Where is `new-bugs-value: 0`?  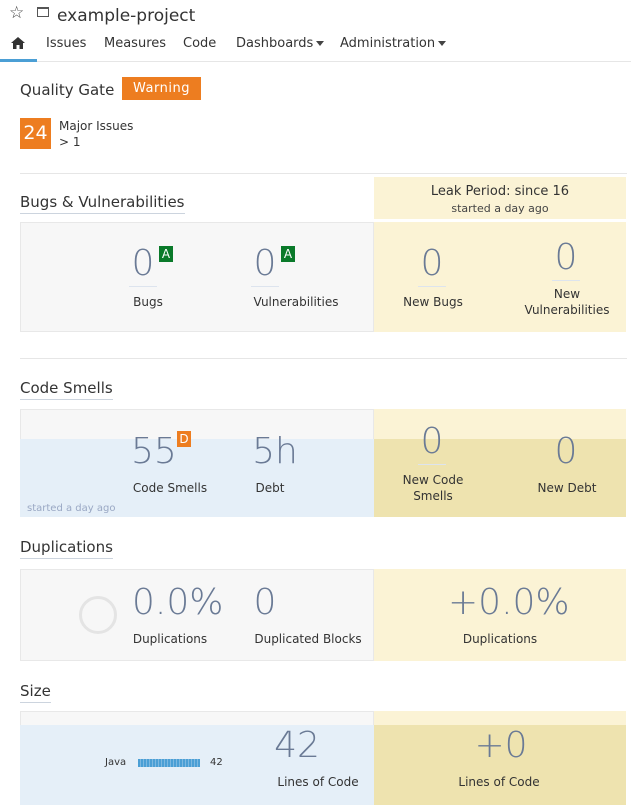
new-bugs-value: 0 is located at coordinates (432, 265).